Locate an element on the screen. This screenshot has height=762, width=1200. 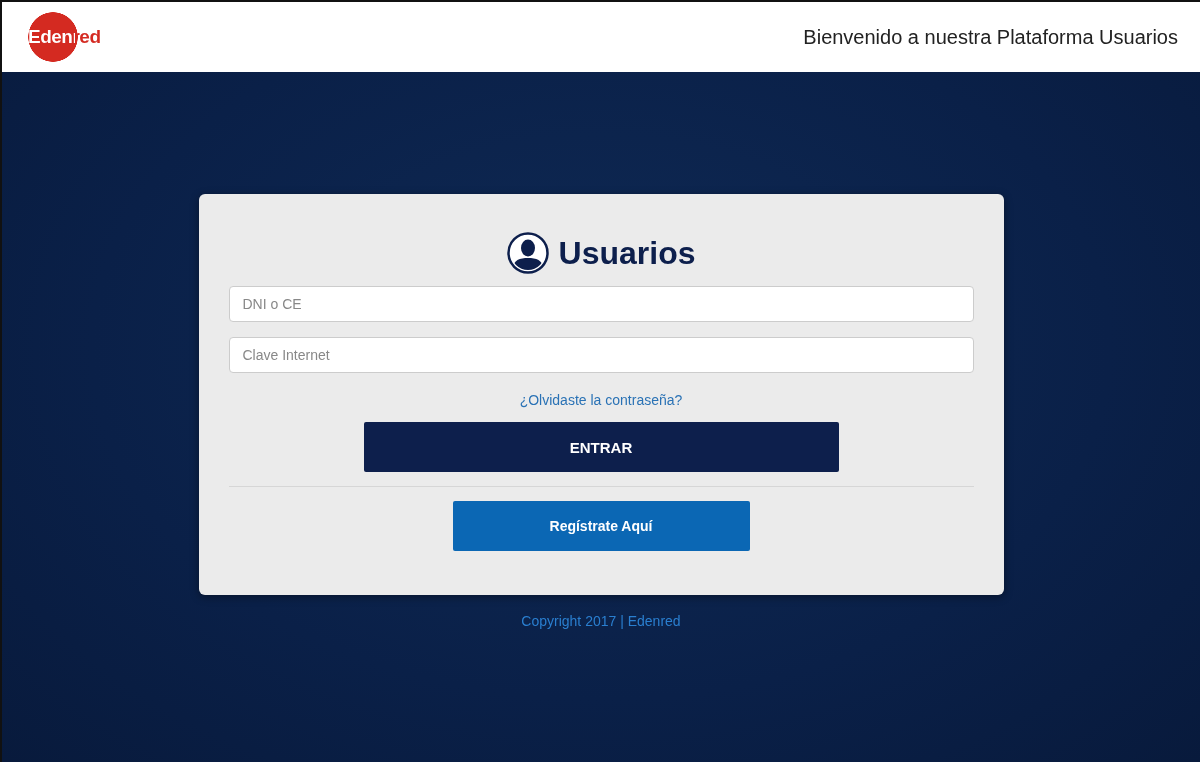
copyright-text: Copyright 2017 | Edenred is located at coordinates (601, 621).